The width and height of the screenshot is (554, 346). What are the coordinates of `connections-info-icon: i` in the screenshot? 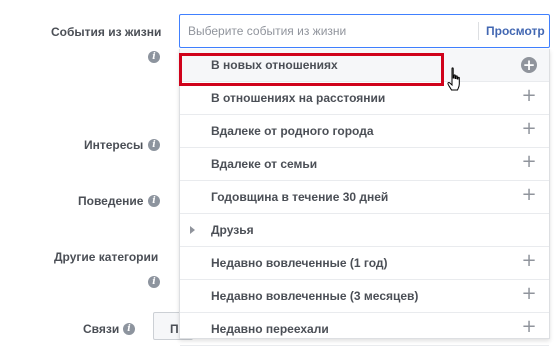 It's located at (129, 329).